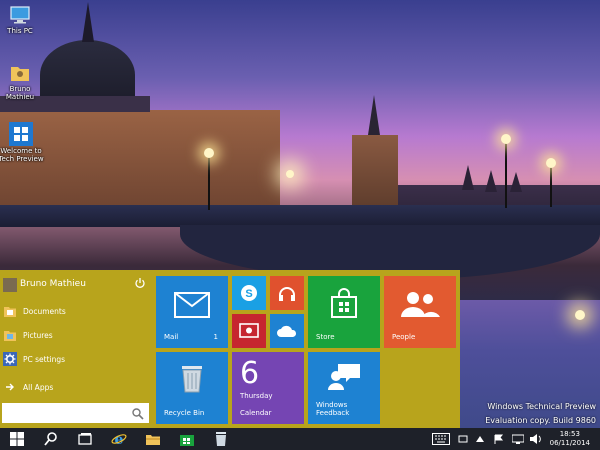 The width and height of the screenshot is (600, 450). What do you see at coordinates (256, 396) in the screenshot?
I see `calendar-weekday: Thursday` at bounding box center [256, 396].